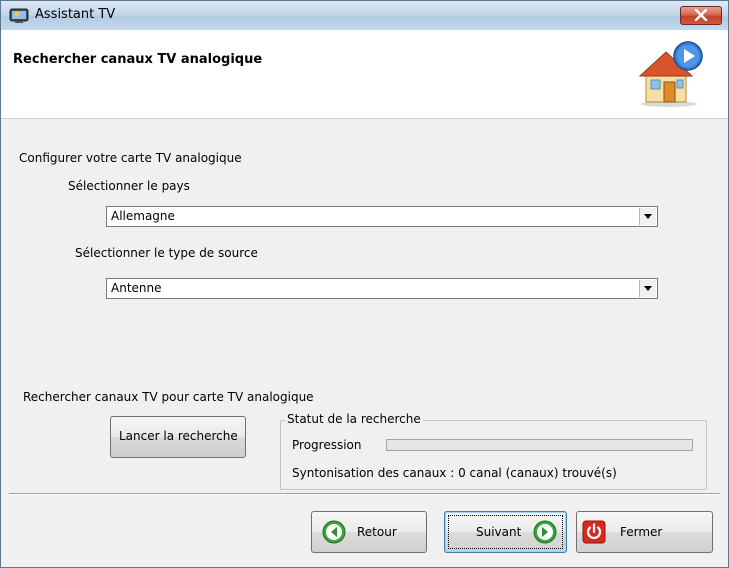  What do you see at coordinates (377, 532) in the screenshot?
I see `back-button-label: Retour` at bounding box center [377, 532].